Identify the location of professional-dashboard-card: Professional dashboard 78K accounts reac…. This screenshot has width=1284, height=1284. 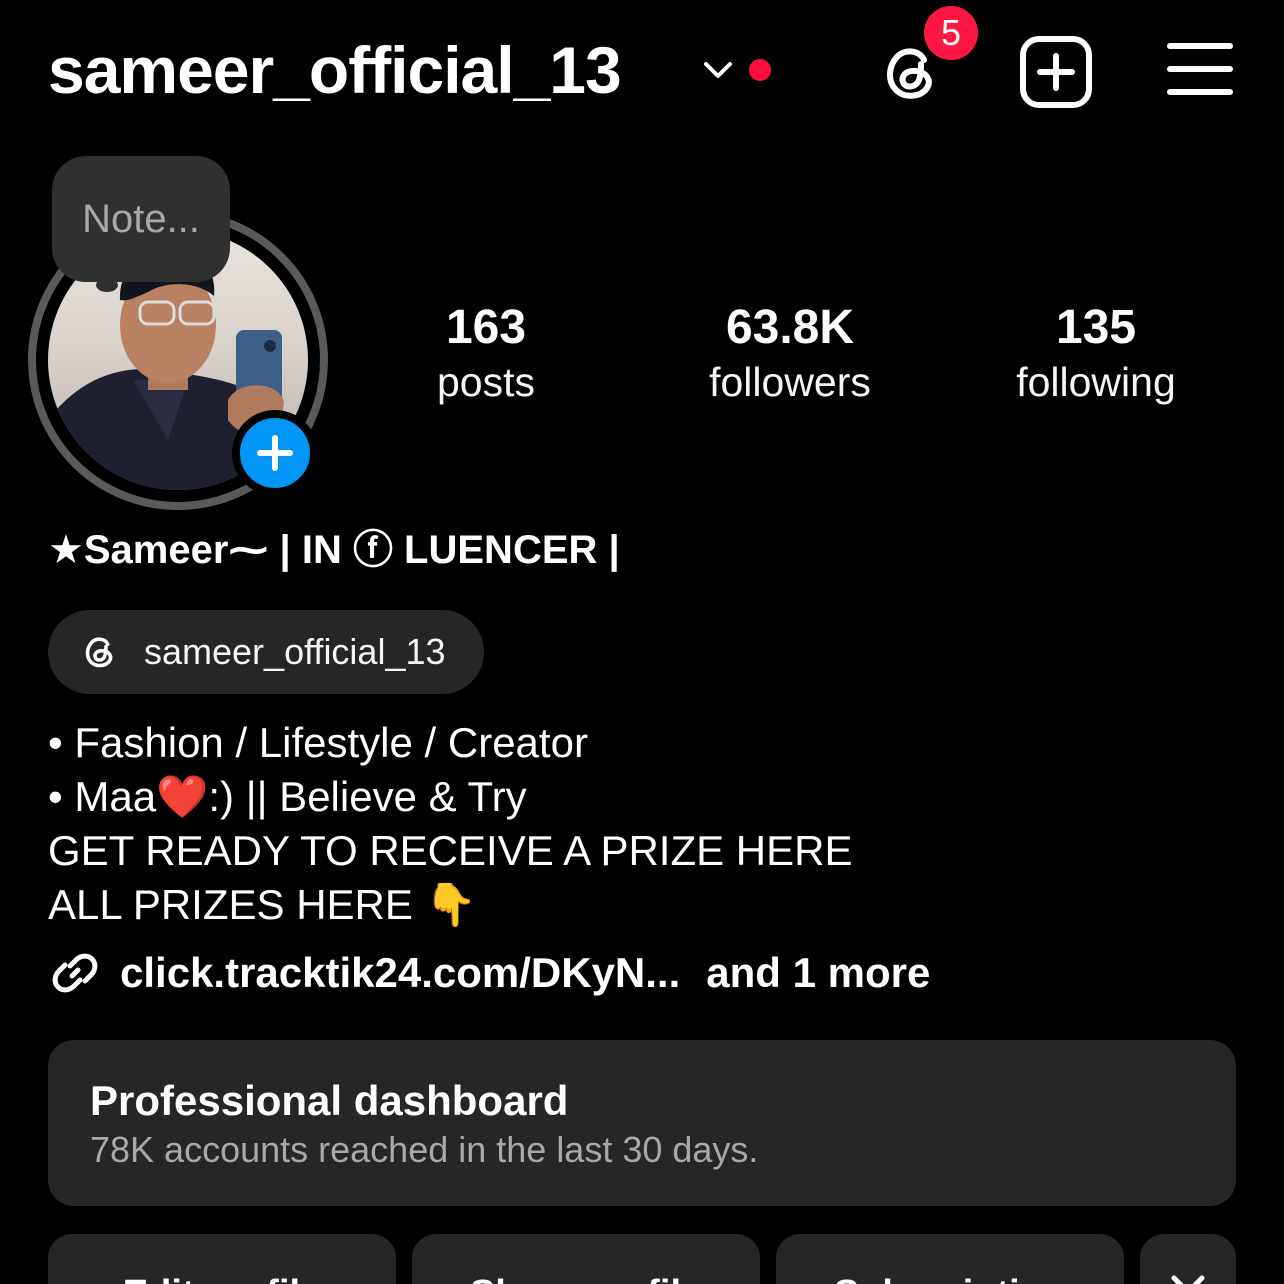
(642, 1123).